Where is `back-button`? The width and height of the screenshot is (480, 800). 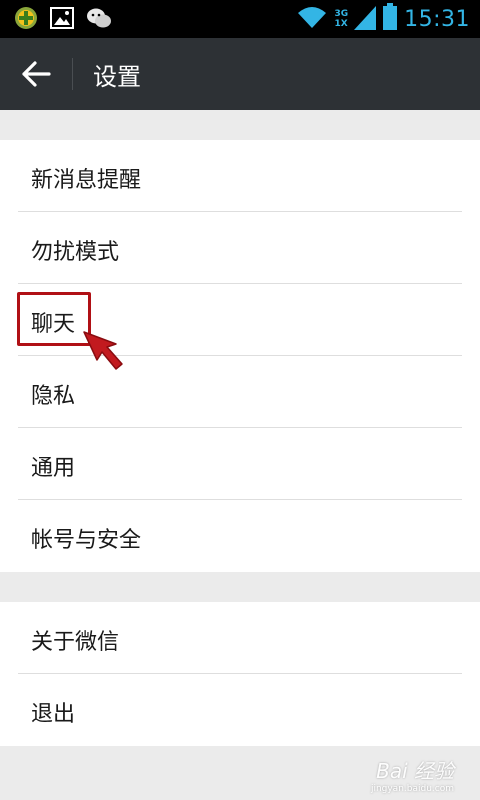
back-button is located at coordinates (36, 74).